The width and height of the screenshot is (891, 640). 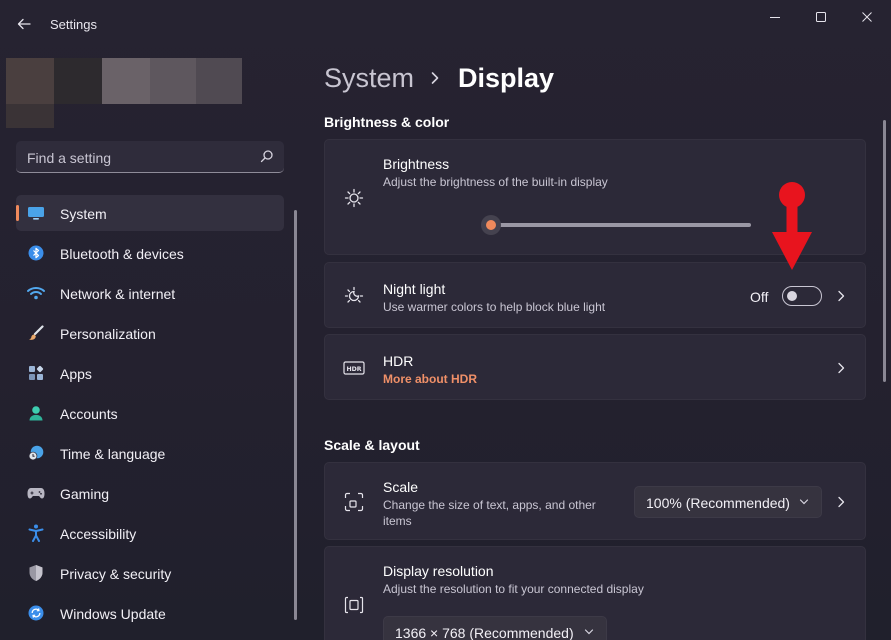 What do you see at coordinates (369, 78) in the screenshot?
I see `breadcrumb-parent: System` at bounding box center [369, 78].